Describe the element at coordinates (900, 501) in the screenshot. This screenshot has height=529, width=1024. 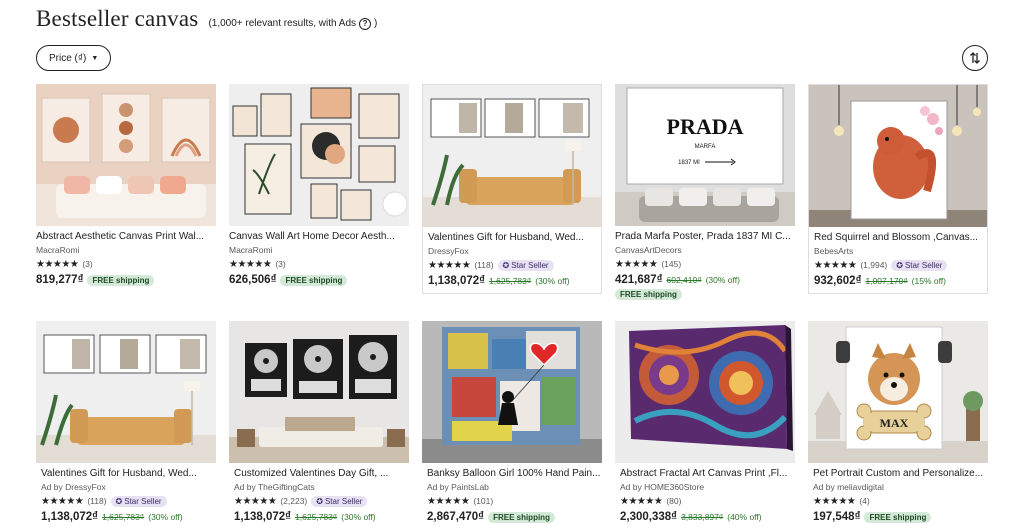
I see `rating: ★★★★★ (4)` at that location.